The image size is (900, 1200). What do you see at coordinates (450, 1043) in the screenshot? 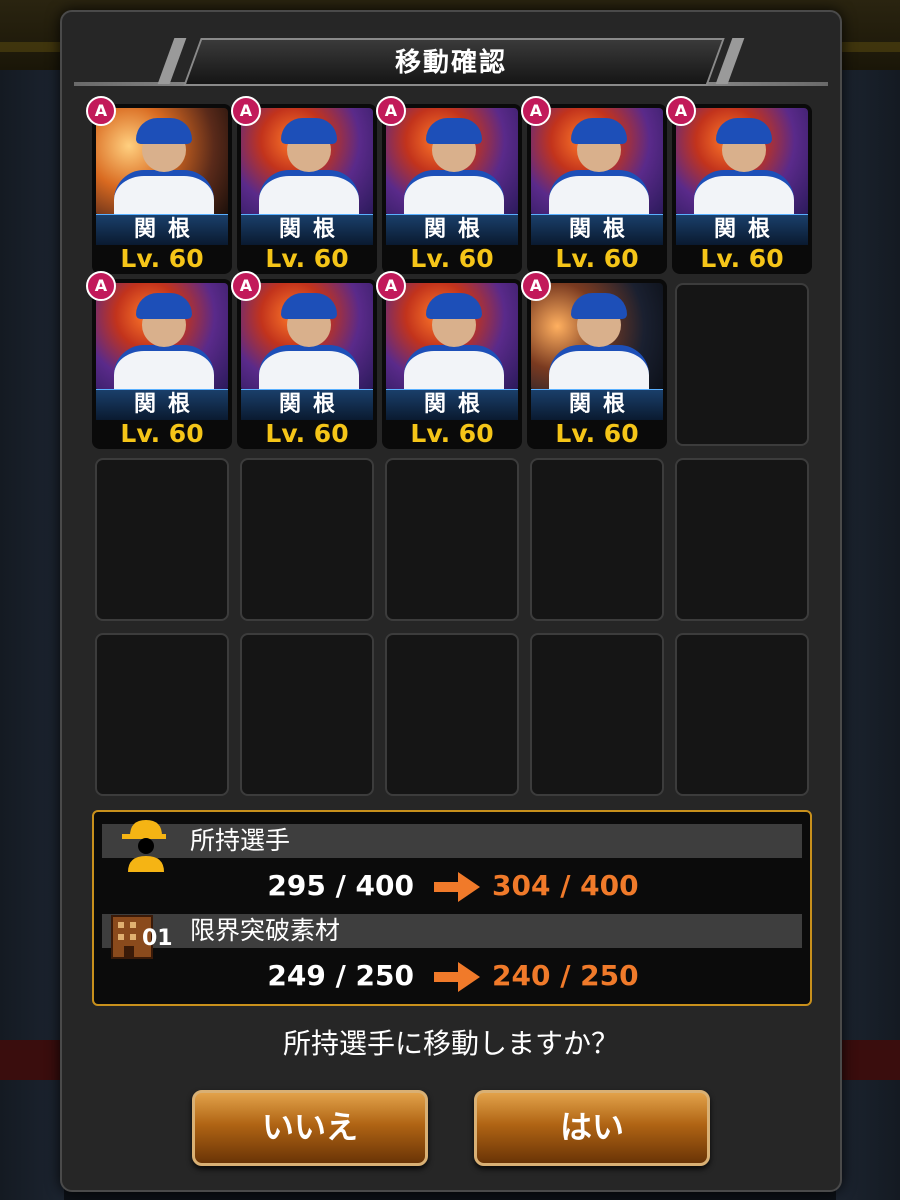
I see `confirm-question: 所持選手に移動しますか？` at bounding box center [450, 1043].